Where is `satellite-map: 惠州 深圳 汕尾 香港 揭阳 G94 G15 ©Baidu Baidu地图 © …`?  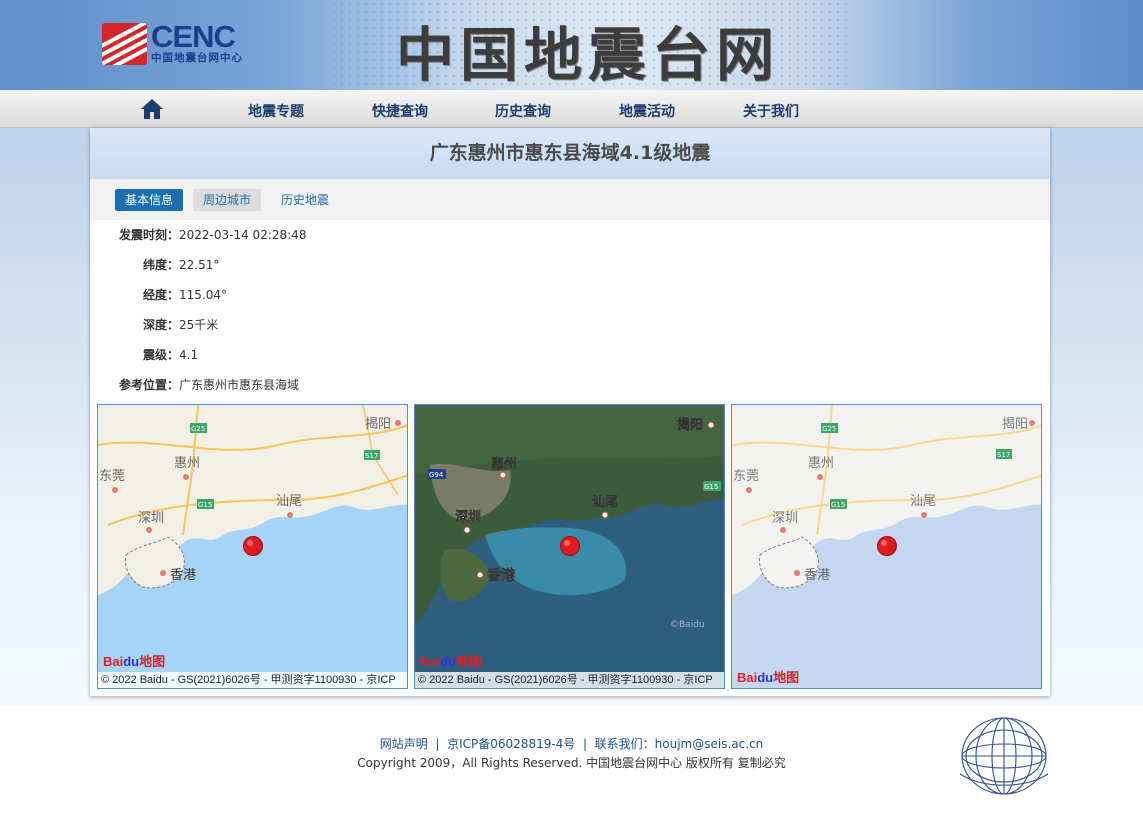
satellite-map: 惠州 深圳 汕尾 香港 揭阳 G94 G15 ©Baidu Baidu地图 © … is located at coordinates (569, 546).